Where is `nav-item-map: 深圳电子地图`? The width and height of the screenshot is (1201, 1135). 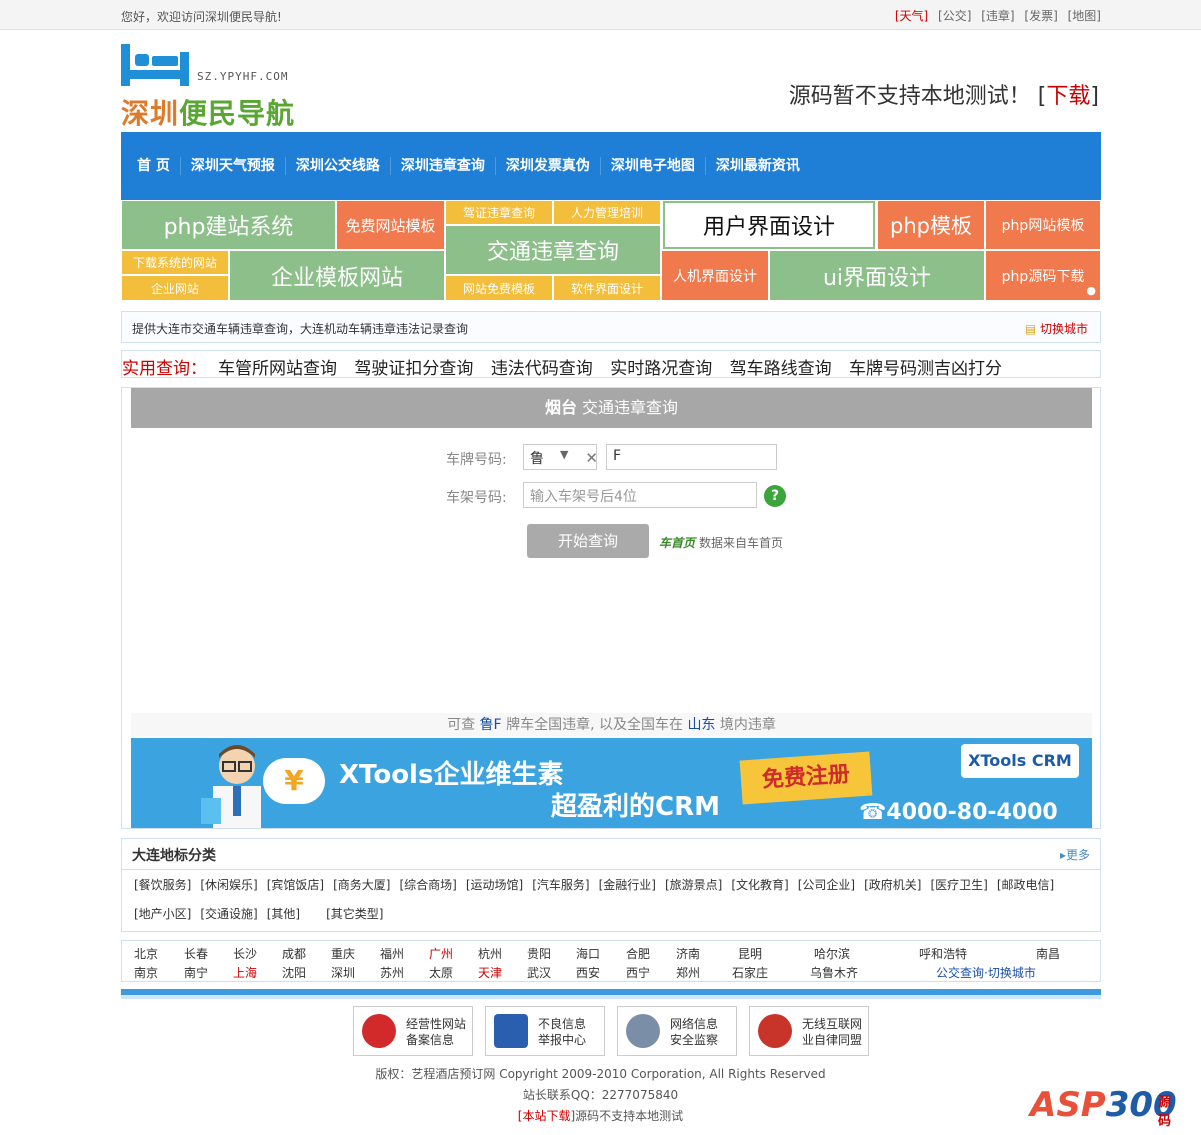 nav-item-map: 深圳电子地图 is located at coordinates (653, 166).